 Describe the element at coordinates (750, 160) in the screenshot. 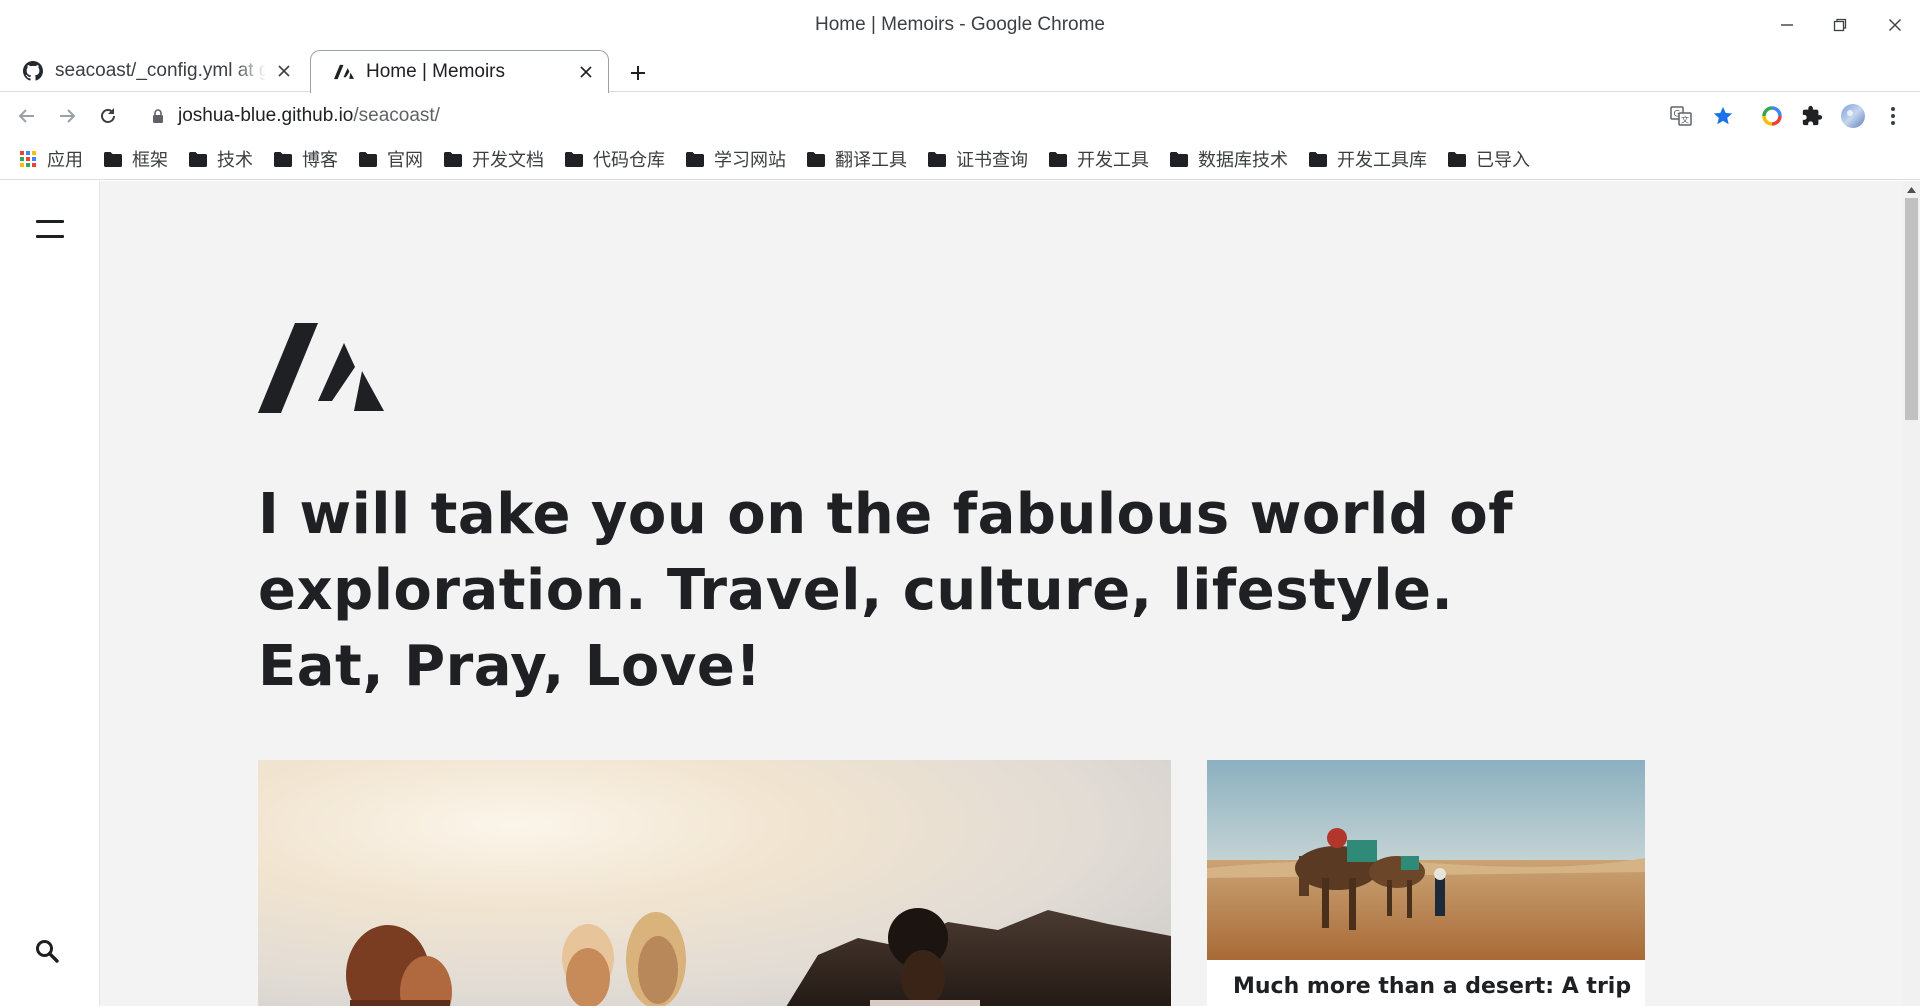

I see `bookmark-label: 学习网站` at that location.